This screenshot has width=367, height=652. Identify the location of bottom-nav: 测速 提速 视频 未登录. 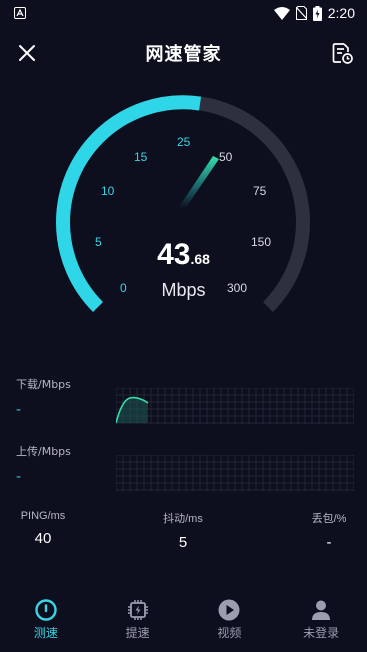
(183, 625).